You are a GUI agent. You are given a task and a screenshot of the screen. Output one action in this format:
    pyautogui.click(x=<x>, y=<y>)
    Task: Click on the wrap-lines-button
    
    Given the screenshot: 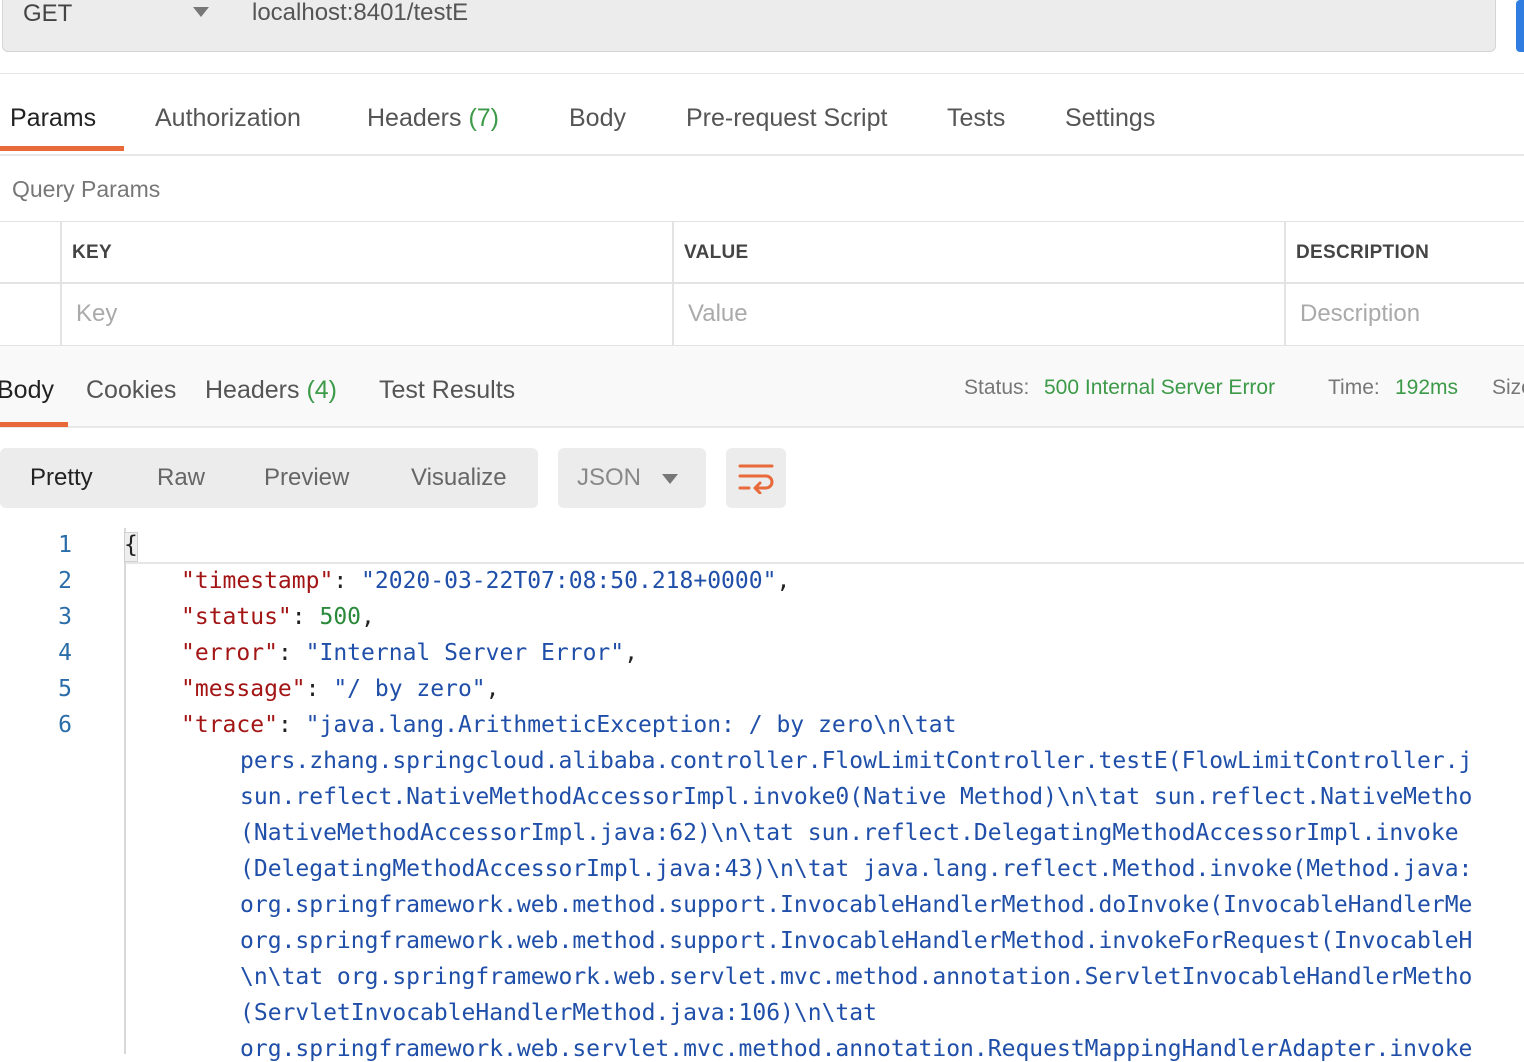 What is the action you would take?
    pyautogui.click(x=756, y=478)
    